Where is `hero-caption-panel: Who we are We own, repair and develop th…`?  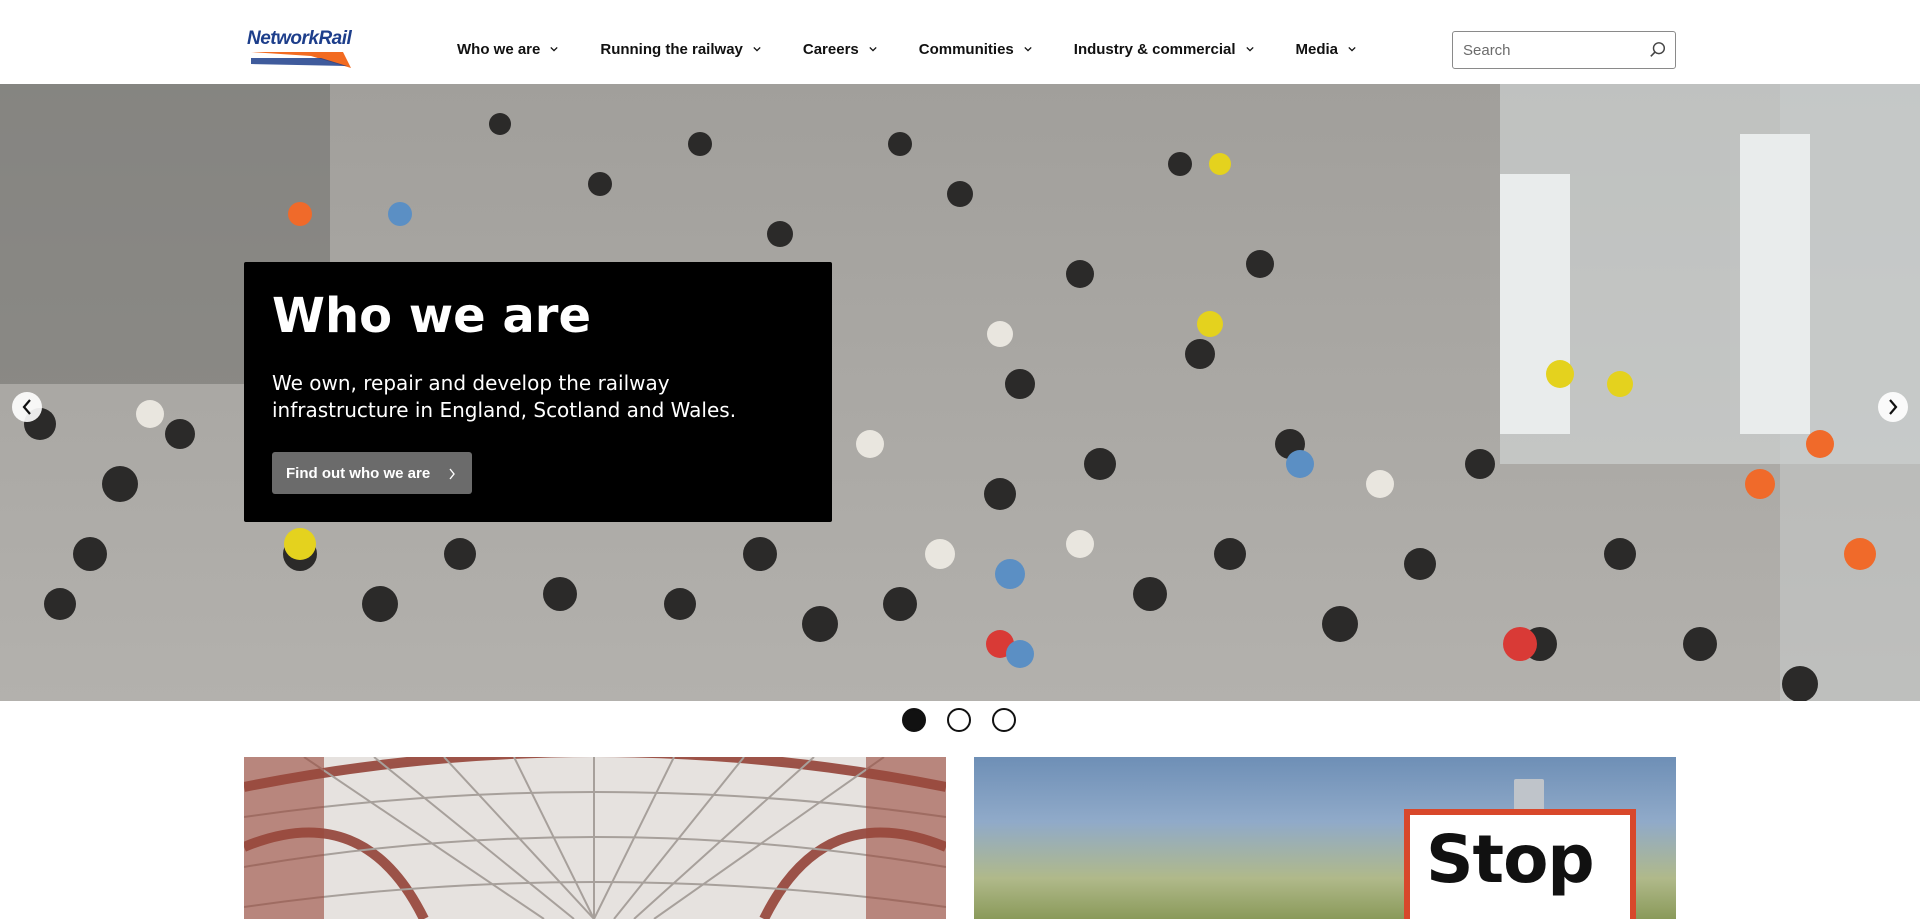 hero-caption-panel: Who we are We own, repair and develop th… is located at coordinates (538, 392).